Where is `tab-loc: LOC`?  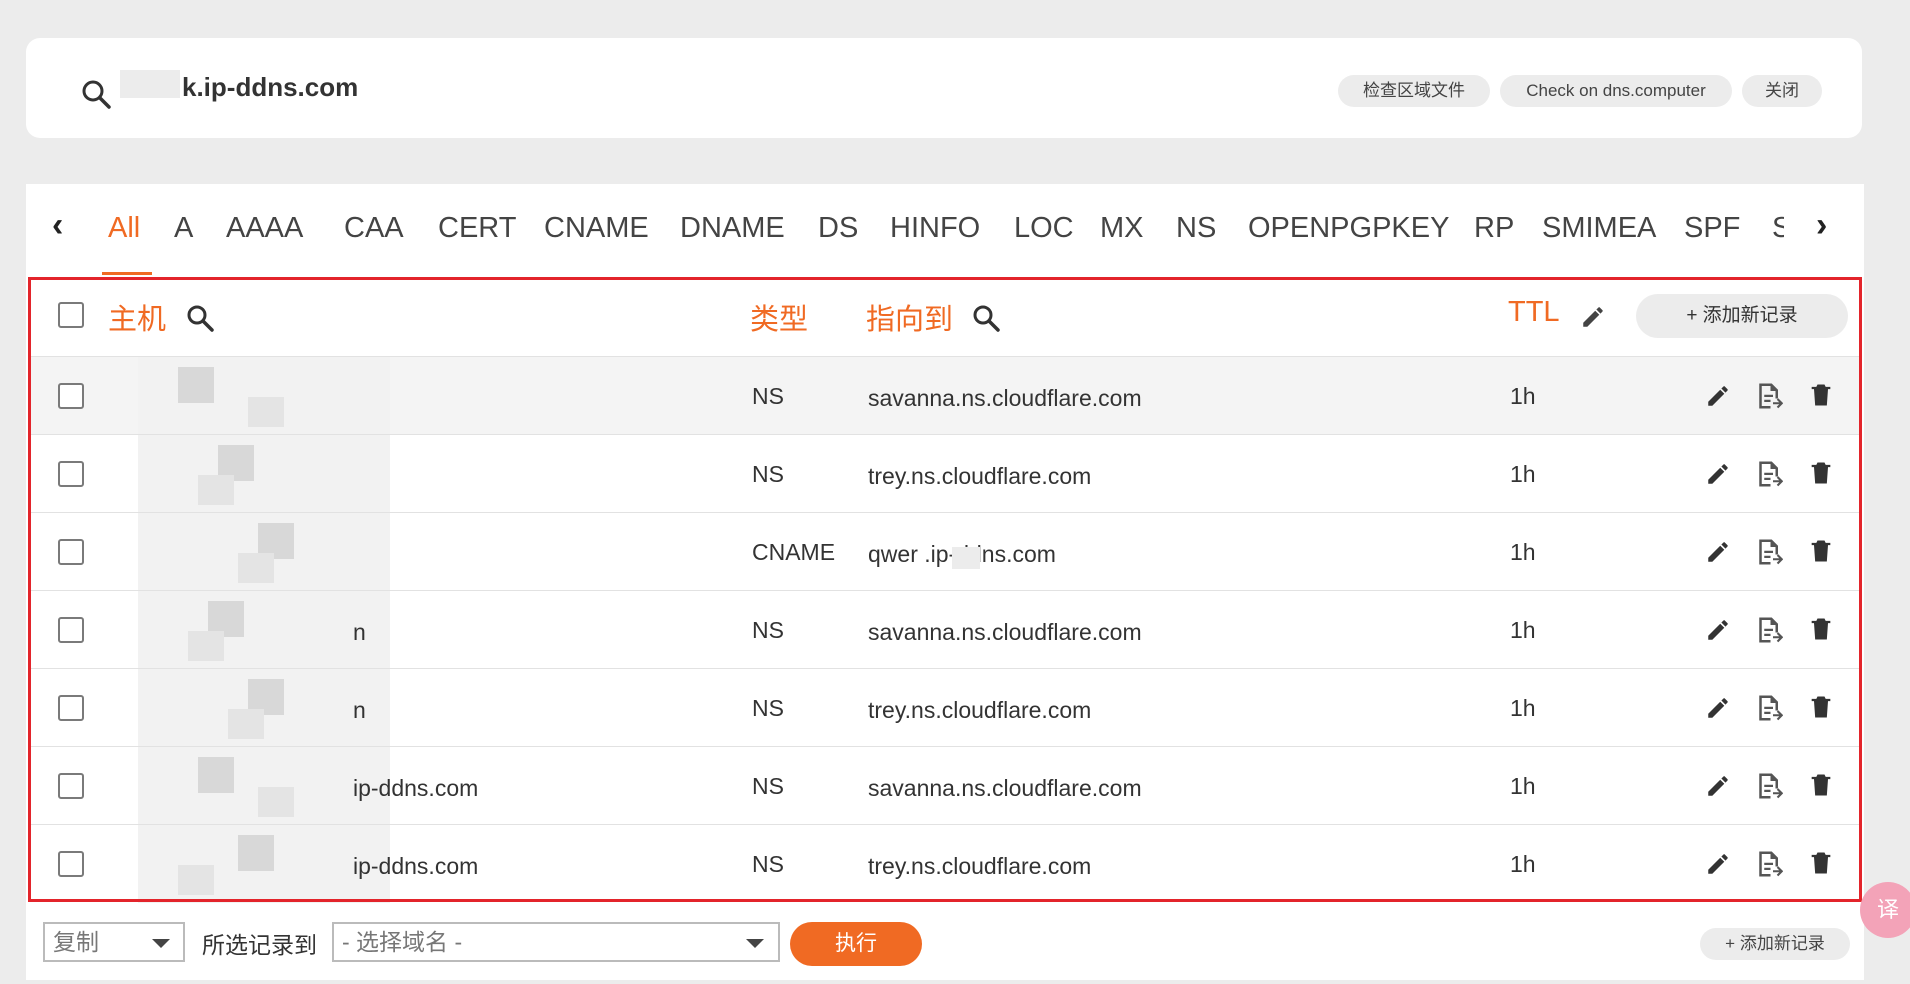 tab-loc: LOC is located at coordinates (1044, 228).